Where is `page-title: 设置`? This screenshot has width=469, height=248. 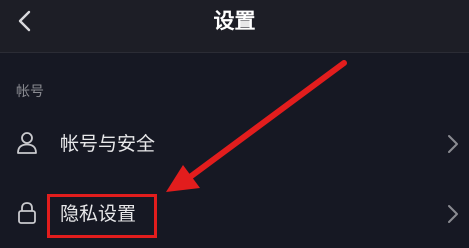 page-title: 设置 is located at coordinates (234, 21).